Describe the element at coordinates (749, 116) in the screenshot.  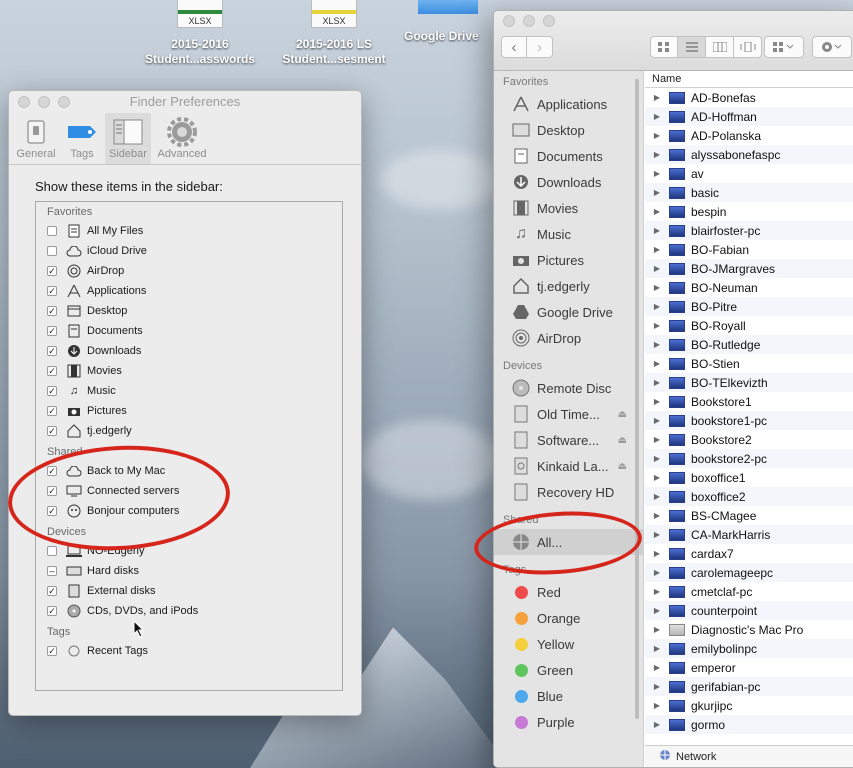
I see `list-item: ▶ AD-Hoffman` at that location.